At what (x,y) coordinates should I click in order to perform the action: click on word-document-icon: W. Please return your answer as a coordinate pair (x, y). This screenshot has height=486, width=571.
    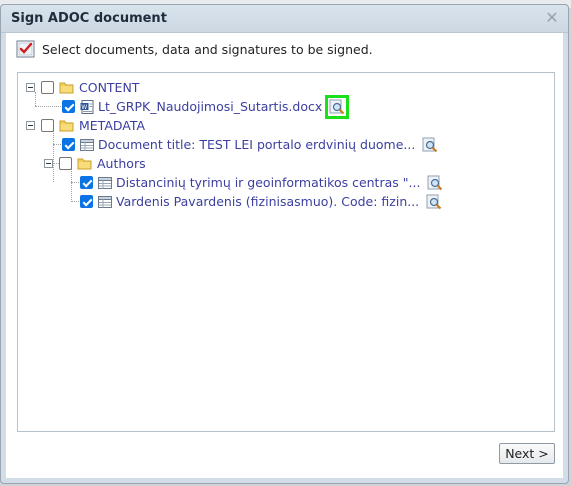
    Looking at the image, I should click on (87, 106).